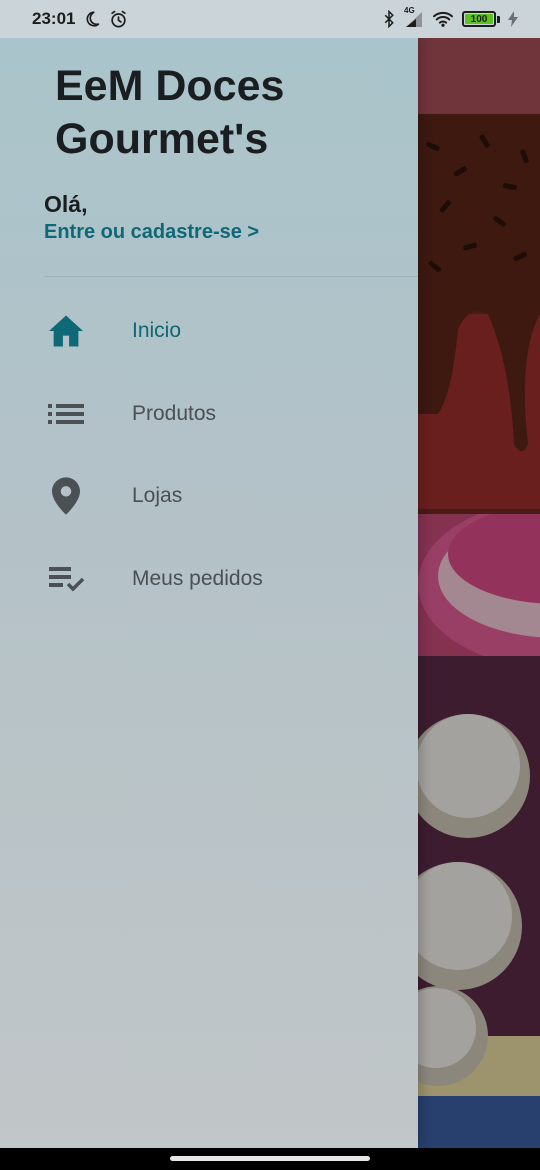 The height and width of the screenshot is (1170, 540). Describe the element at coordinates (389, 19) in the screenshot. I see `bluetooth-icon` at that location.